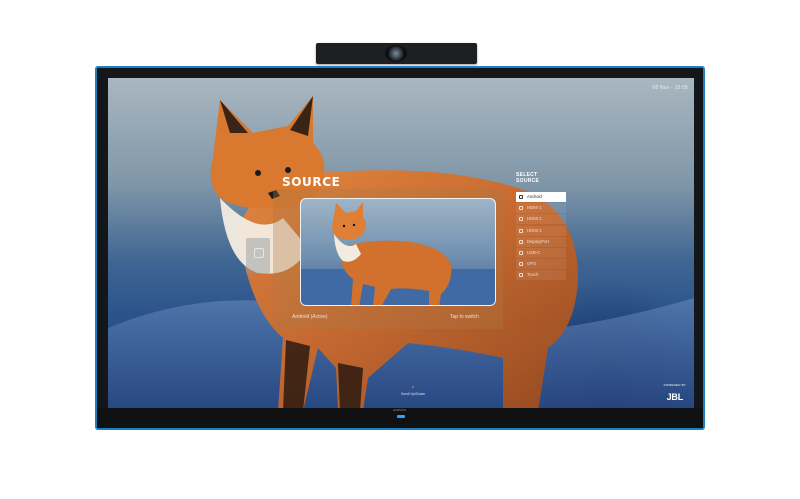 The height and width of the screenshot is (499, 800). Describe the element at coordinates (532, 264) in the screenshot. I see `source-item-label: OPS` at that location.